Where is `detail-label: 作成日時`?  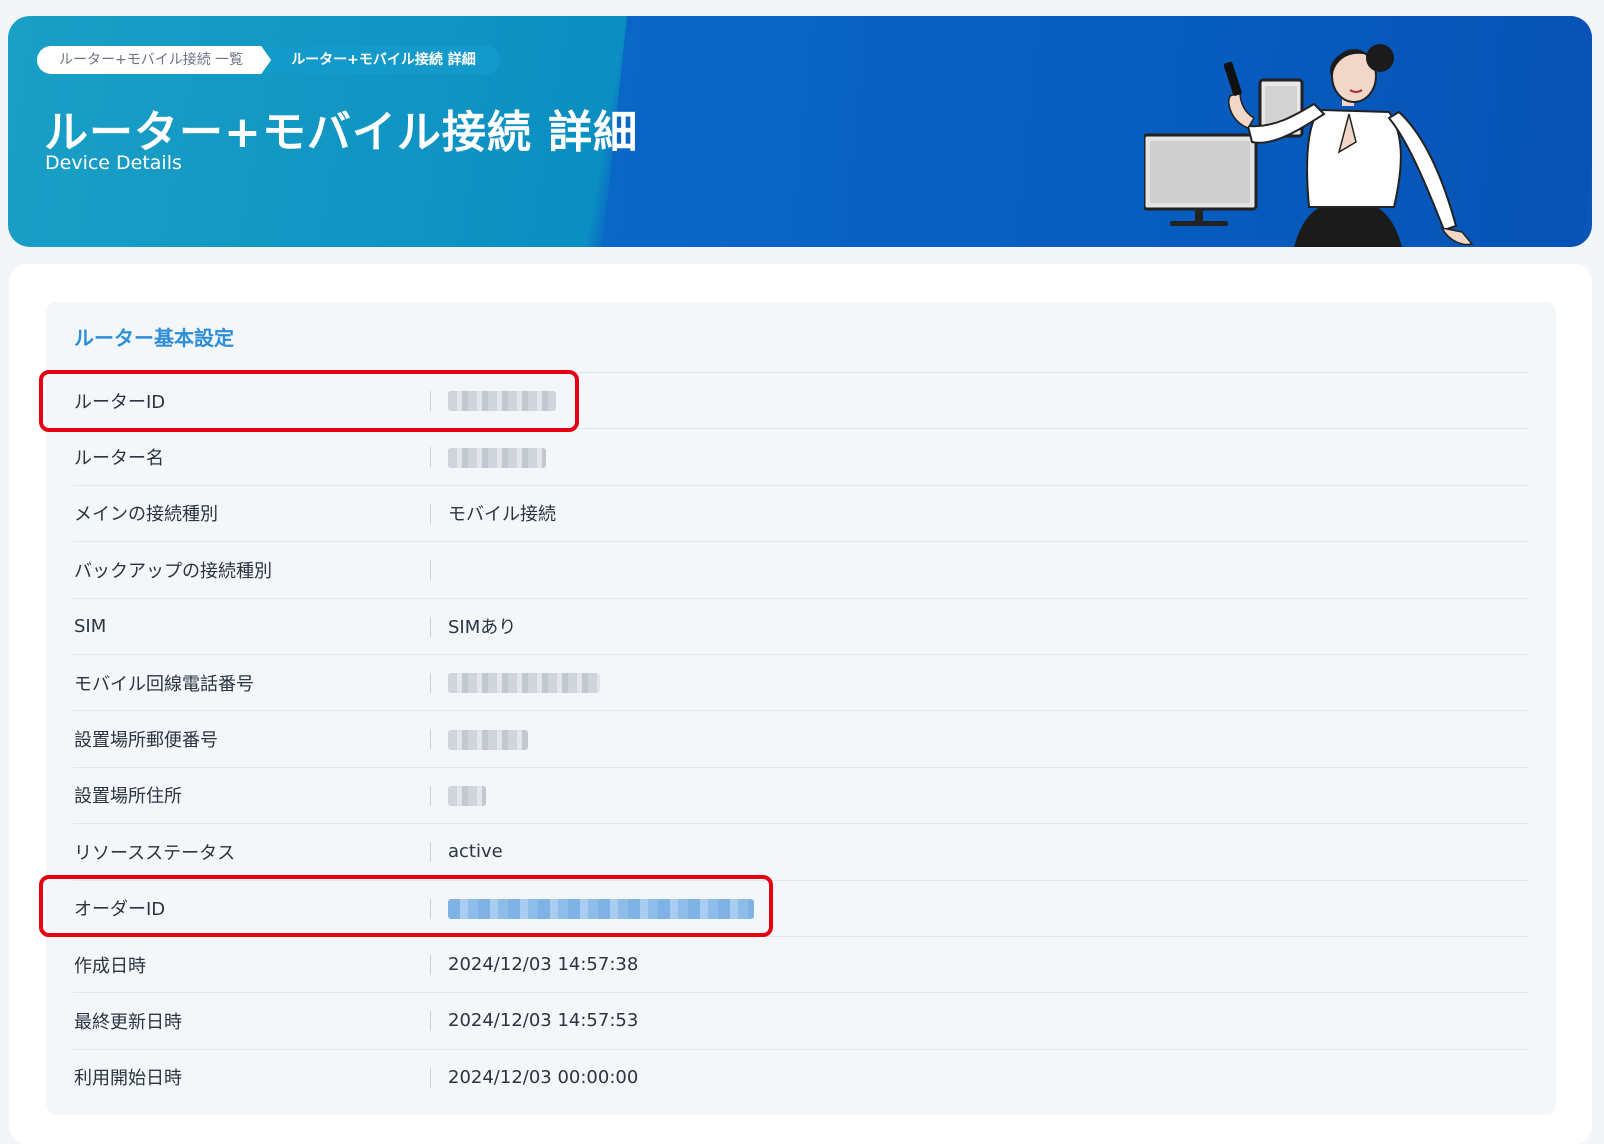
detail-label: 作成日時 is located at coordinates (110, 966).